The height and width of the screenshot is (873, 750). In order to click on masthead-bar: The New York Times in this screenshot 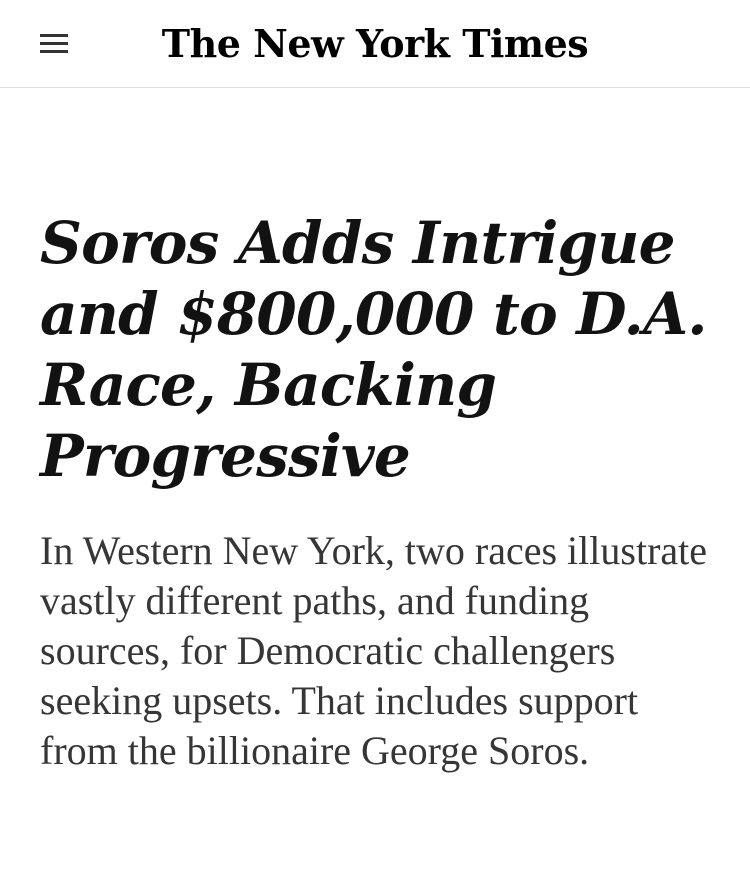, I will do `click(375, 44)`.